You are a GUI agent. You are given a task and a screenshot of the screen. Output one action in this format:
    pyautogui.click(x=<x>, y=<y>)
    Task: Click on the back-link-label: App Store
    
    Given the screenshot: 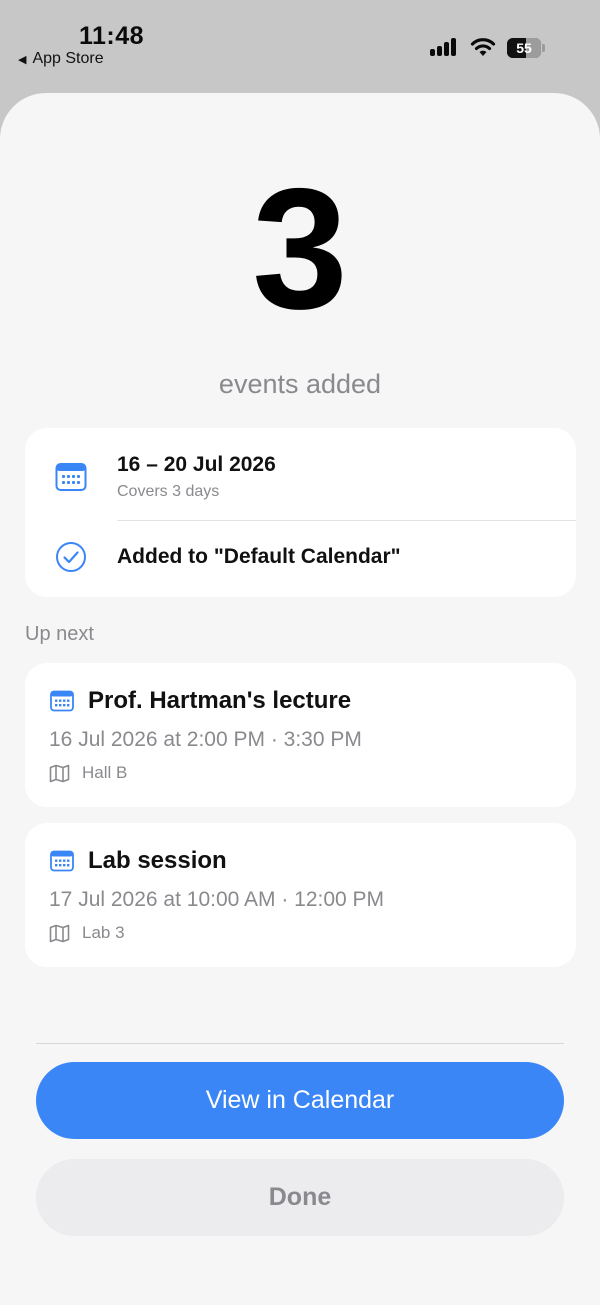 What is the action you would take?
    pyautogui.click(x=68, y=58)
    